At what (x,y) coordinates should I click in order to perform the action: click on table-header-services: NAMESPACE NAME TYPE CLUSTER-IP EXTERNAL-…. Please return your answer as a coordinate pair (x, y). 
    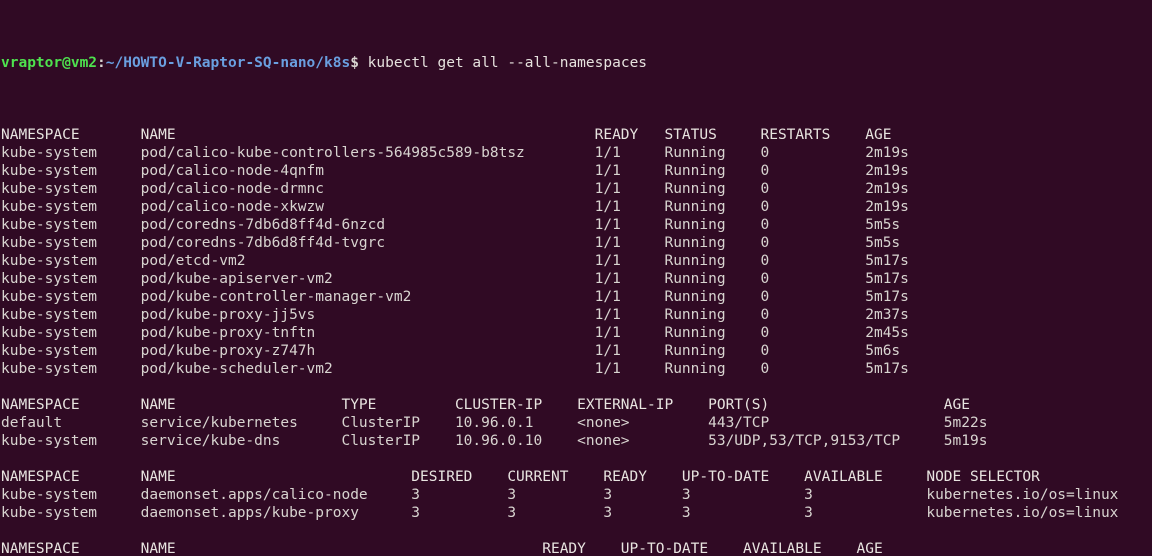
    Looking at the image, I should click on (486, 405).